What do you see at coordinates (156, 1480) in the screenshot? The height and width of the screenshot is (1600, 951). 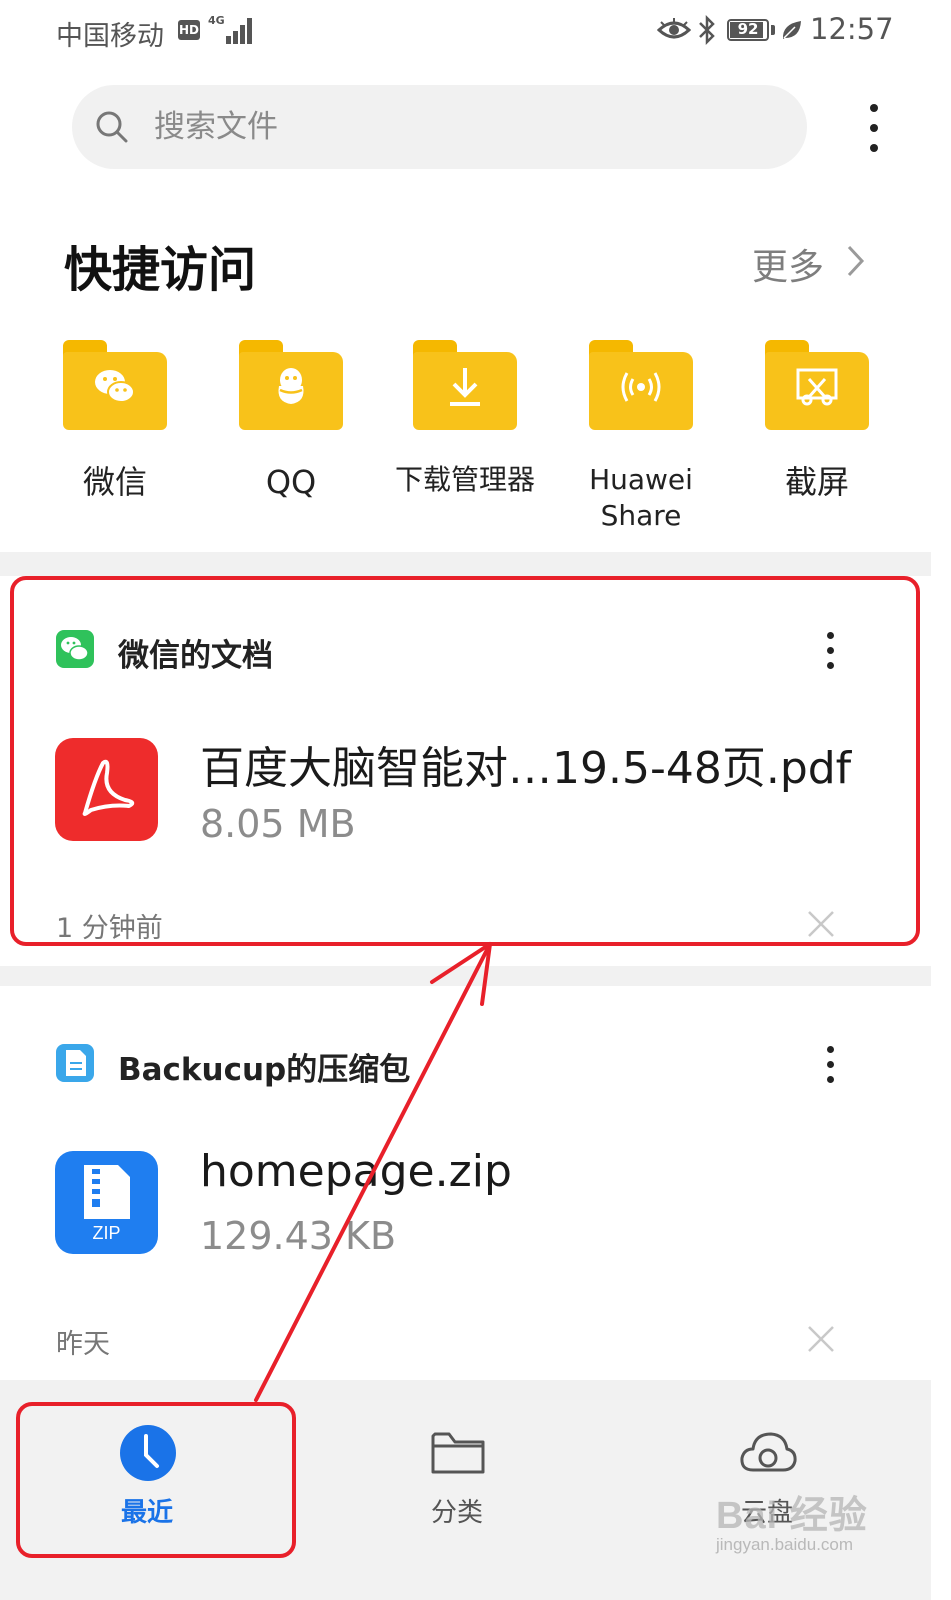 I see `annotation-highlight-nav` at bounding box center [156, 1480].